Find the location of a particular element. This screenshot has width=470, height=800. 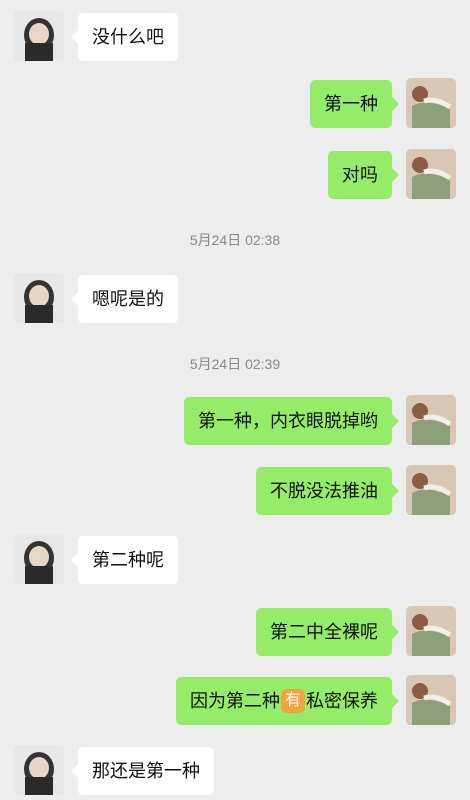

sticker-icon: 有 is located at coordinates (293, 701).